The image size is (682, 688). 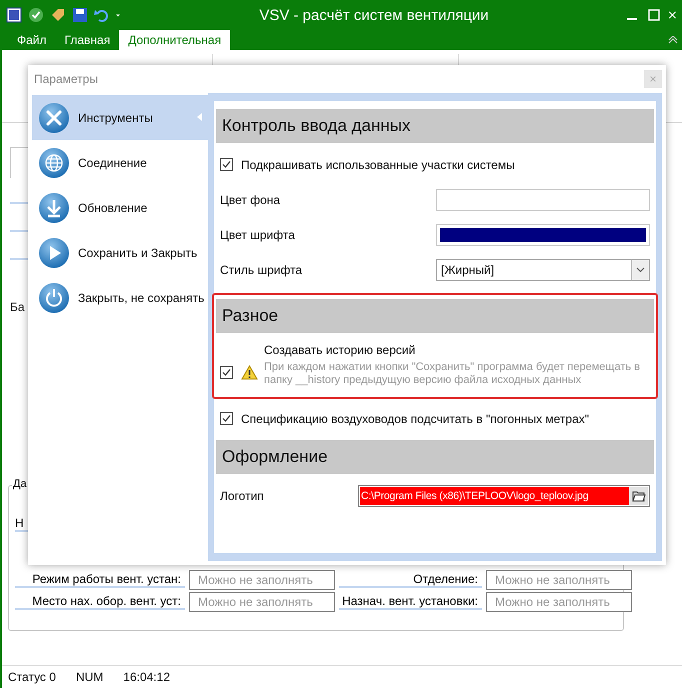 I want to click on caret-icon, so click(x=199, y=117).